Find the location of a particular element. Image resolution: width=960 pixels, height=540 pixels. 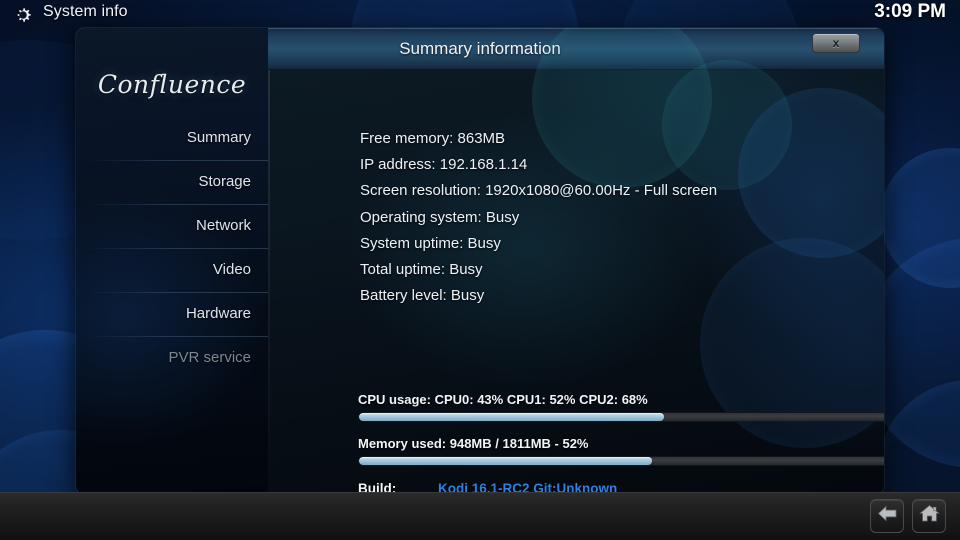

info-line-operating-system: Operating system: Busy is located at coordinates (440, 217).